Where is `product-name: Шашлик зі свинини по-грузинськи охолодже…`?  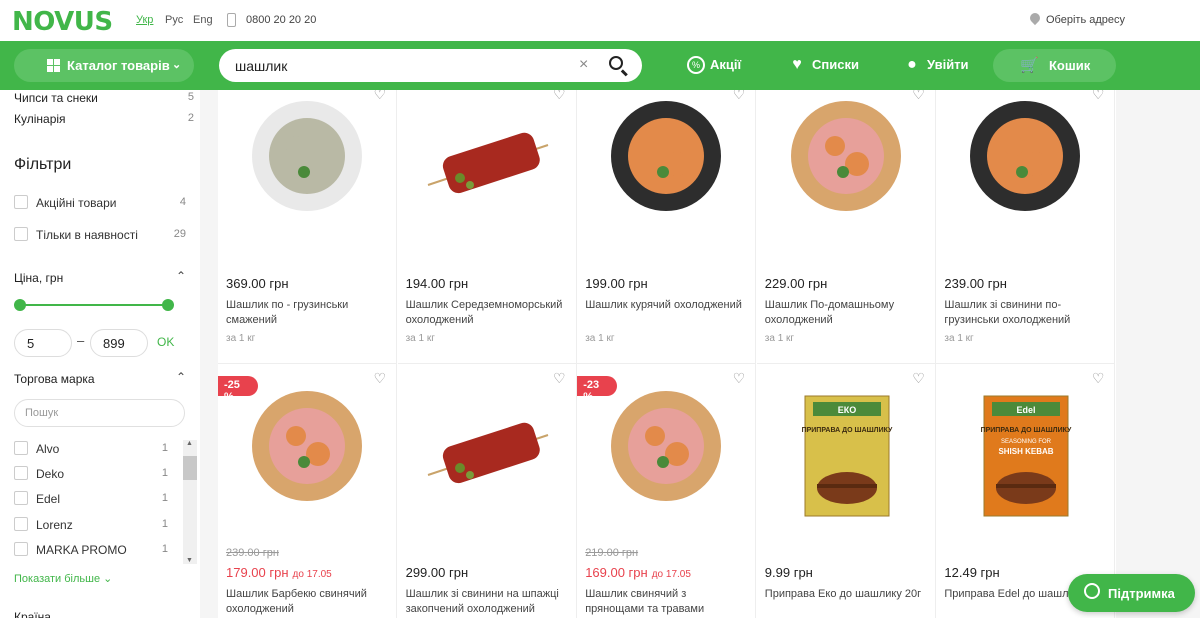
product-name: Шашлик зі свинини по-грузинськи охолодже… is located at coordinates (1024, 313).